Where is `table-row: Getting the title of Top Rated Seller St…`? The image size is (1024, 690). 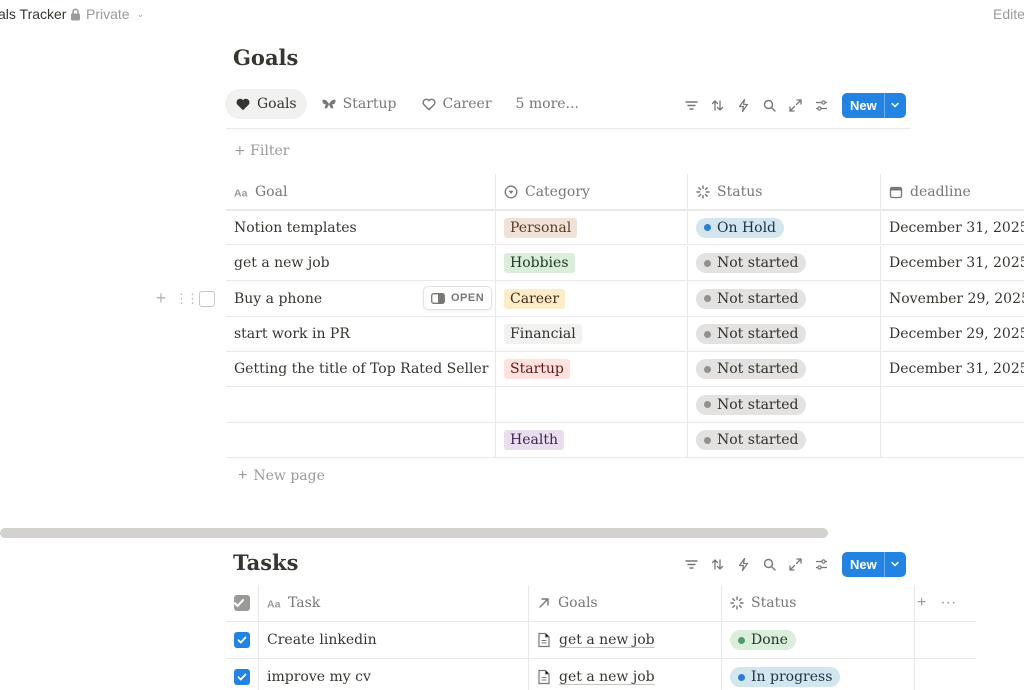 table-row: Getting the title of Top Rated Seller St… is located at coordinates (625, 369).